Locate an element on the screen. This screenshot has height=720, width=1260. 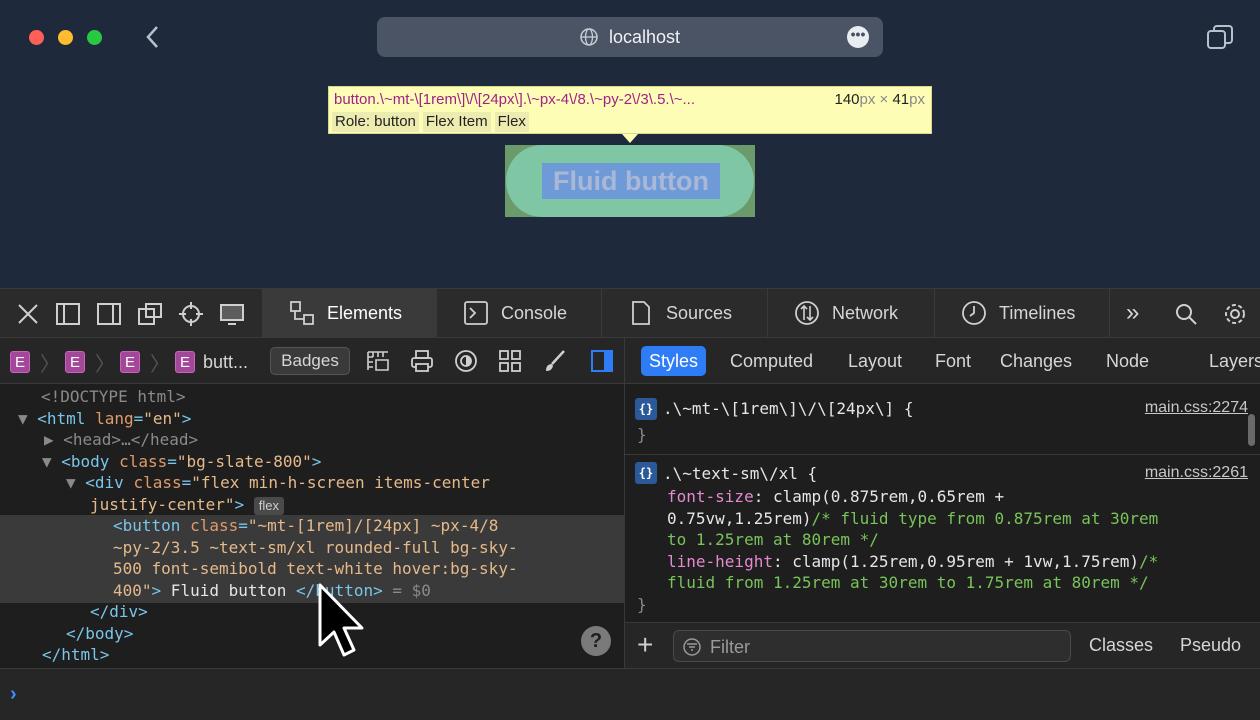
device-mode-icon is located at coordinates (232, 314).